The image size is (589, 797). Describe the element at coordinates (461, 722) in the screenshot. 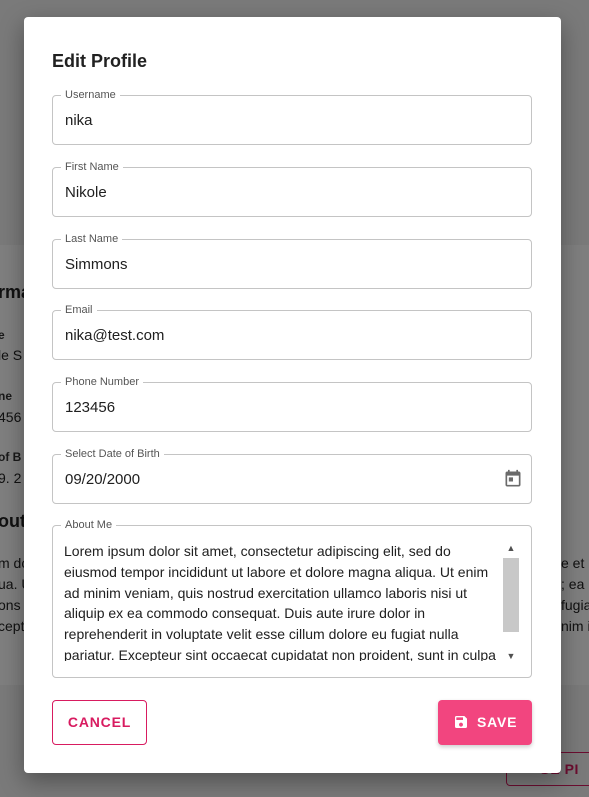

I see `save-icon` at that location.